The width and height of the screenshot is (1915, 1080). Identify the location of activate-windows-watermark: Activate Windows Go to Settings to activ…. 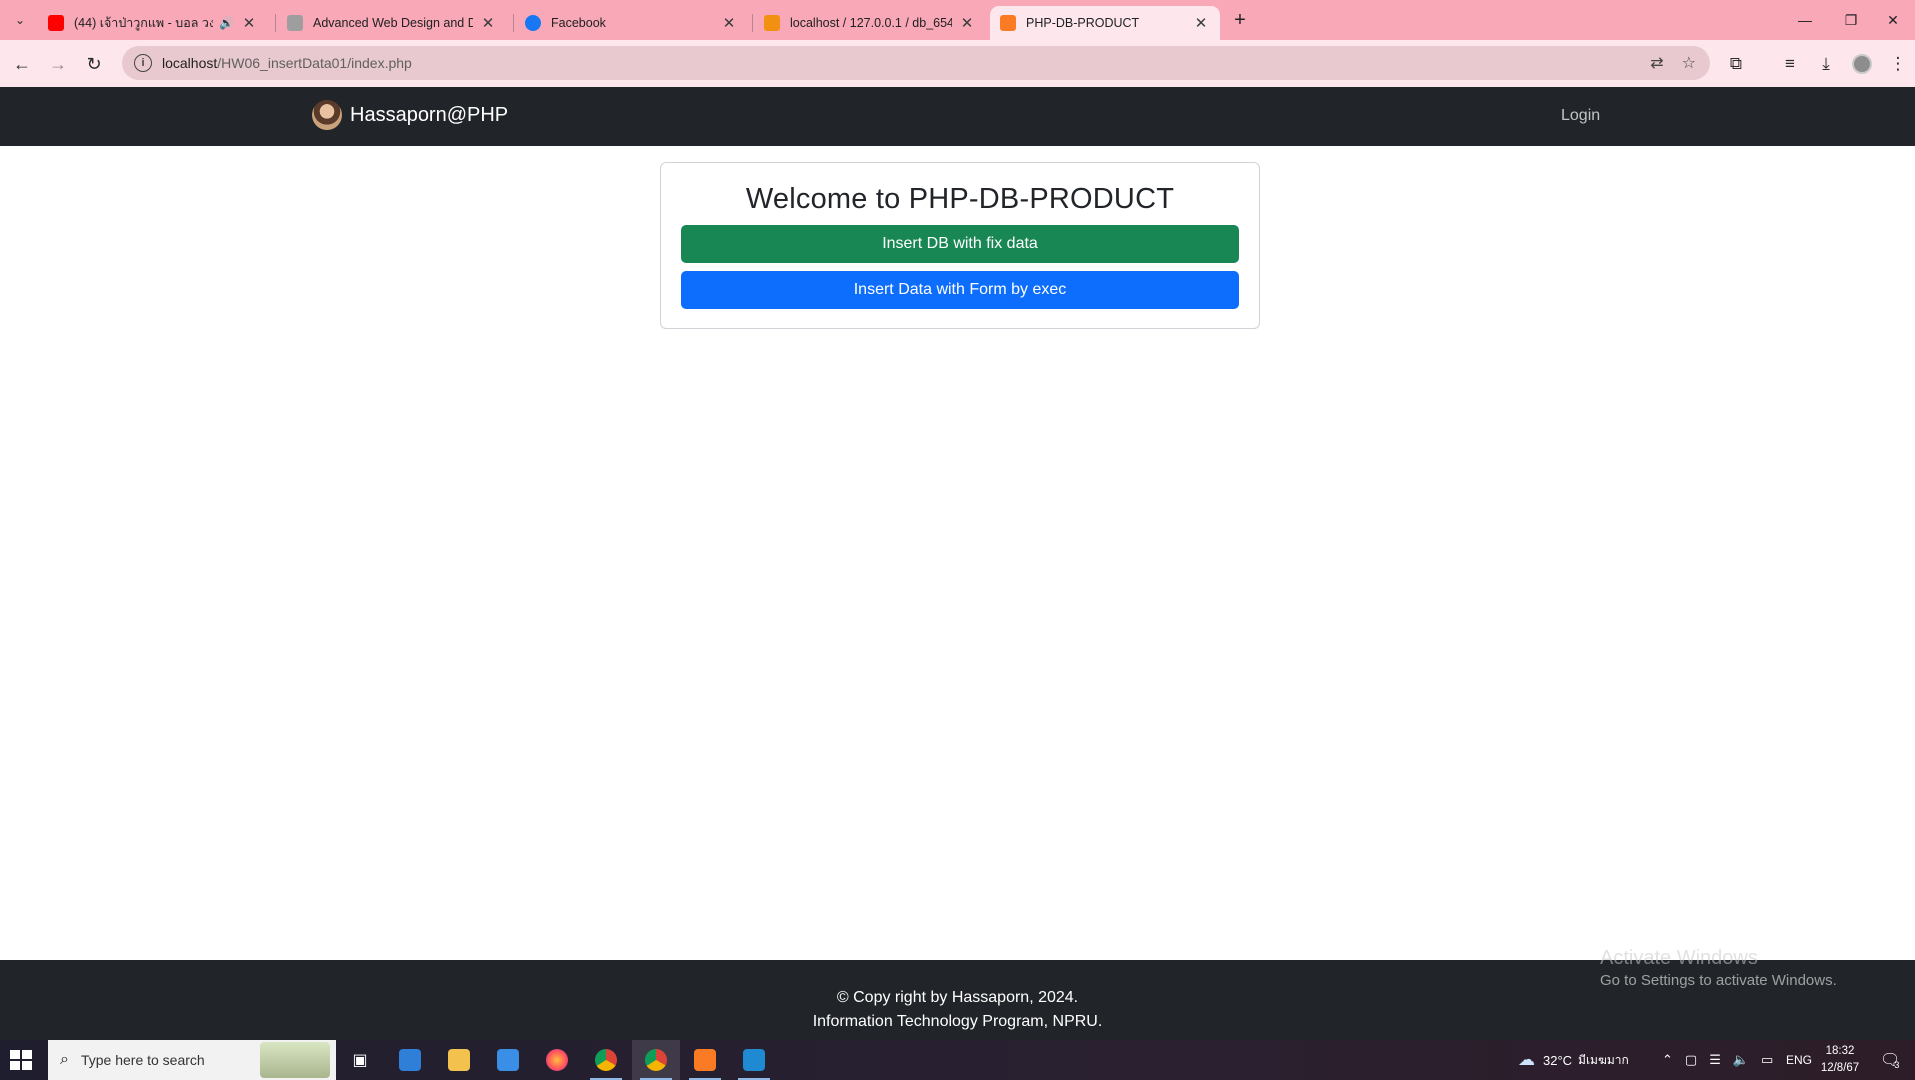
(1718, 968).